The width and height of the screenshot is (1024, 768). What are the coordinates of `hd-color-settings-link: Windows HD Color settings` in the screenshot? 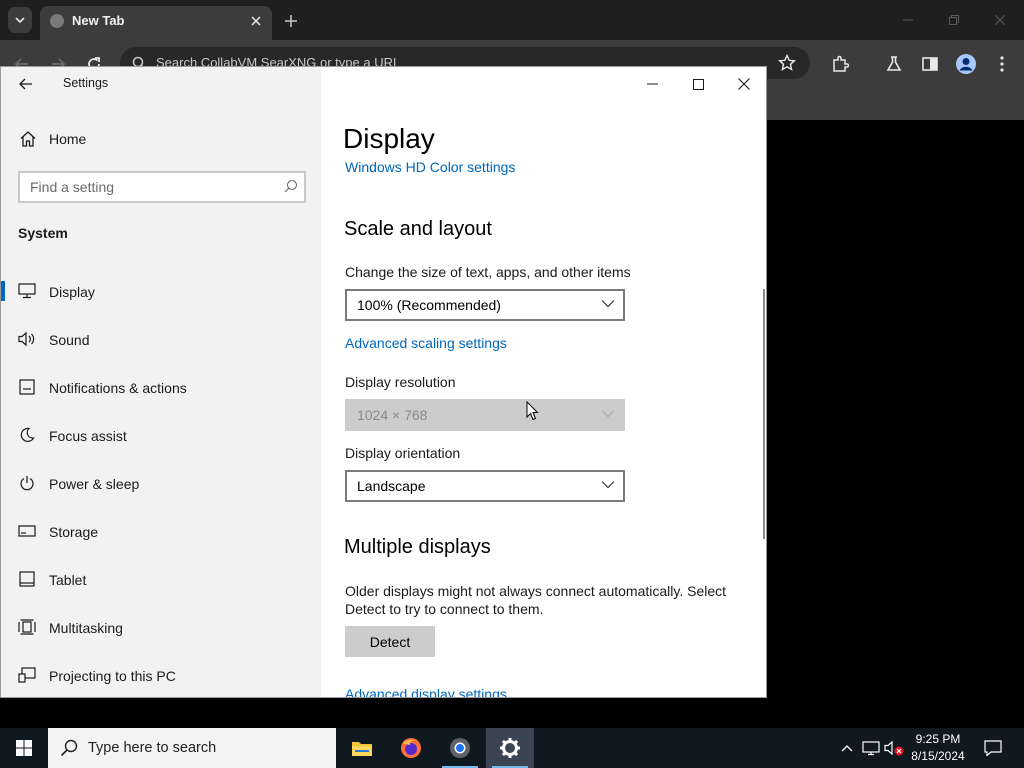 It's located at (430, 167).